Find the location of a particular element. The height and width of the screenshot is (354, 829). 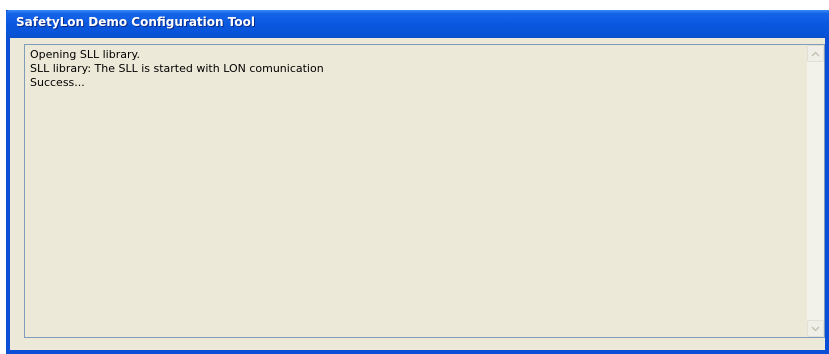

chevron-down-icon is located at coordinates (815, 328).